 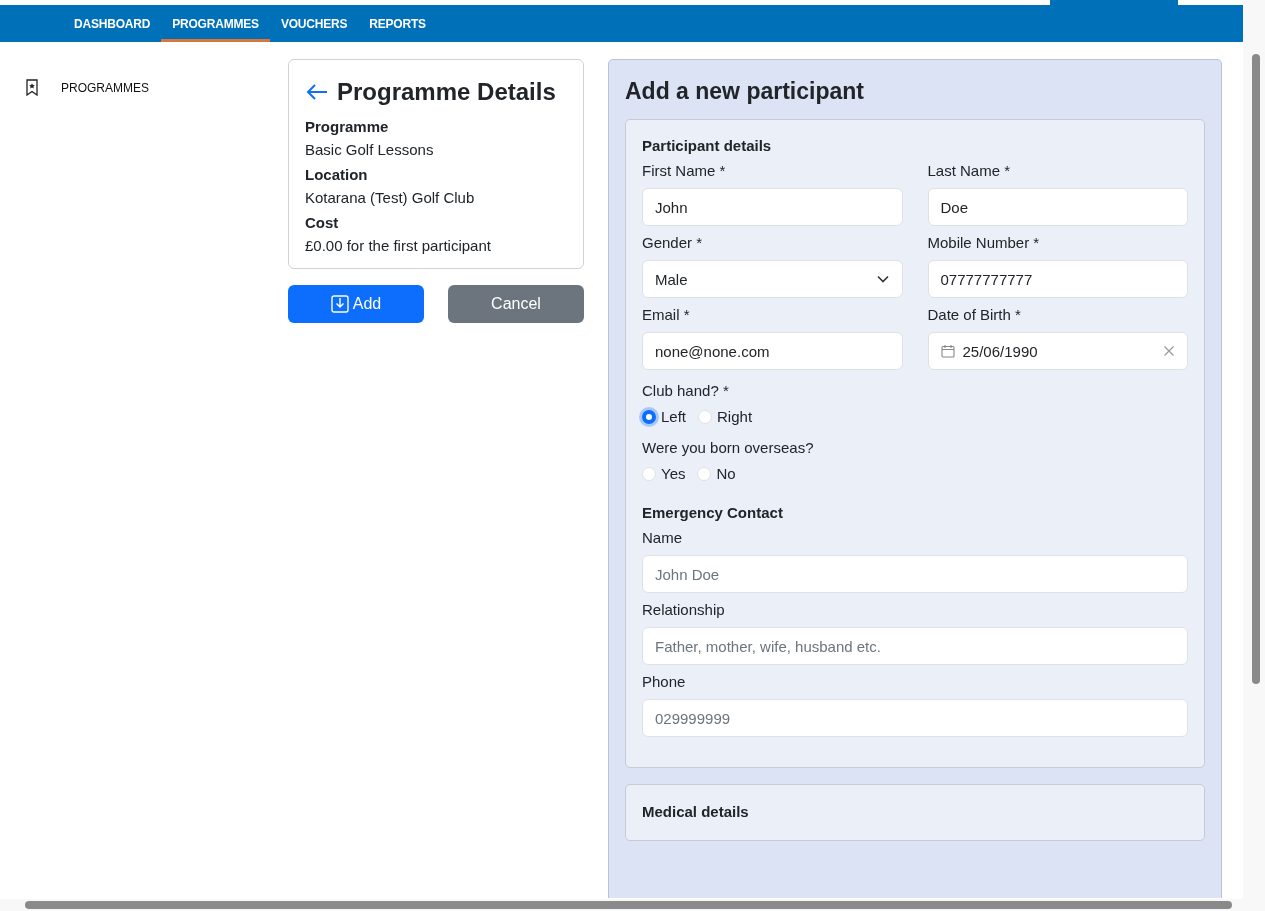 What do you see at coordinates (662, 537) in the screenshot?
I see `field-label: Name` at bounding box center [662, 537].